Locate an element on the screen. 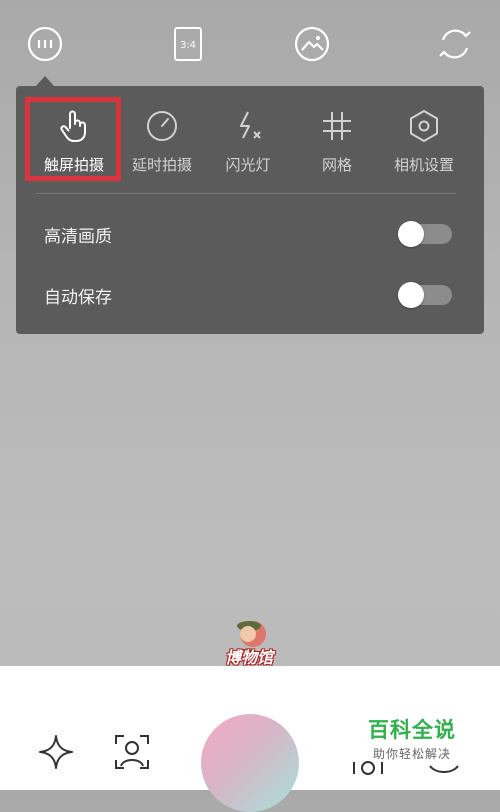  grid-icon is located at coordinates (337, 126).